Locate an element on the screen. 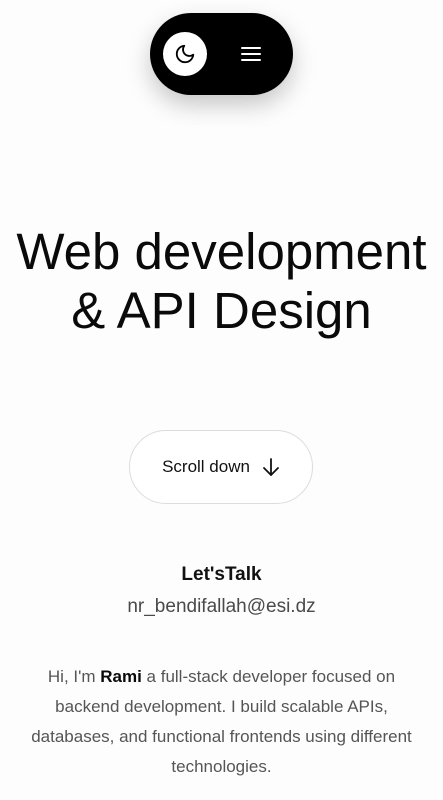 The height and width of the screenshot is (800, 443). theme-toggle-button is located at coordinates (185, 54).